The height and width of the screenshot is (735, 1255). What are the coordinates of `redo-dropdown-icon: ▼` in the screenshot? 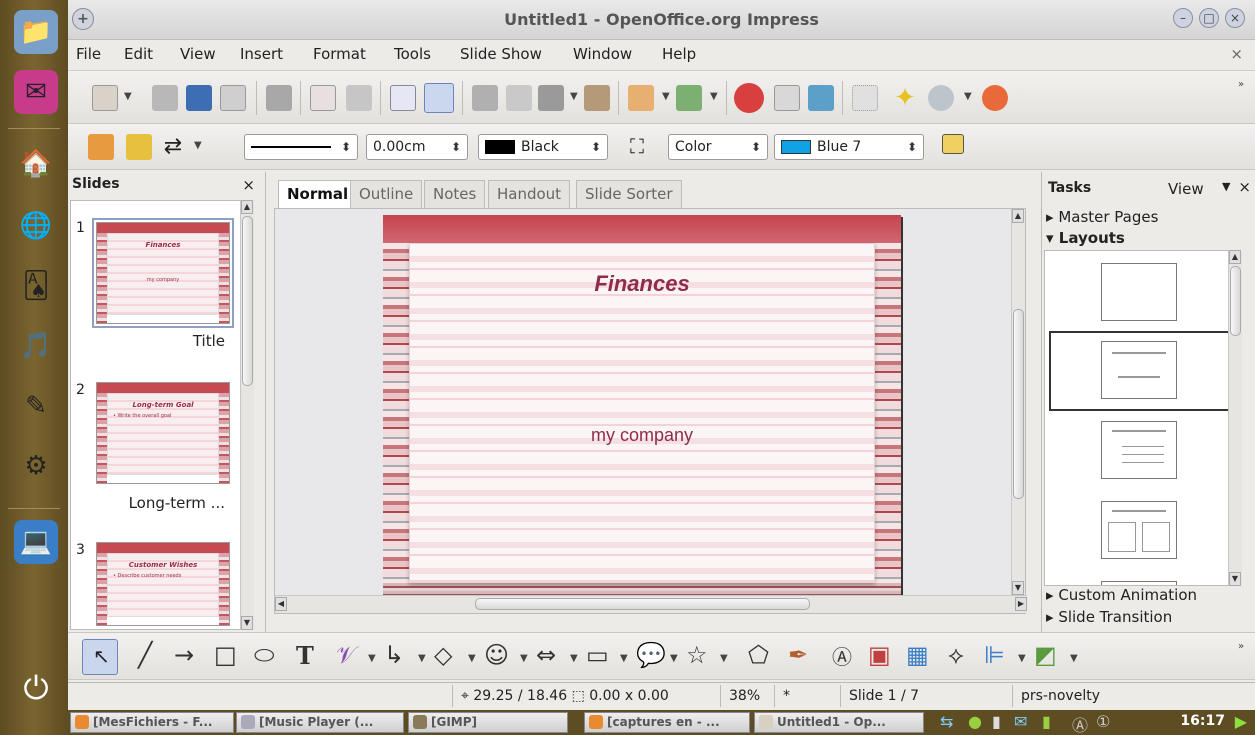 It's located at (714, 96).